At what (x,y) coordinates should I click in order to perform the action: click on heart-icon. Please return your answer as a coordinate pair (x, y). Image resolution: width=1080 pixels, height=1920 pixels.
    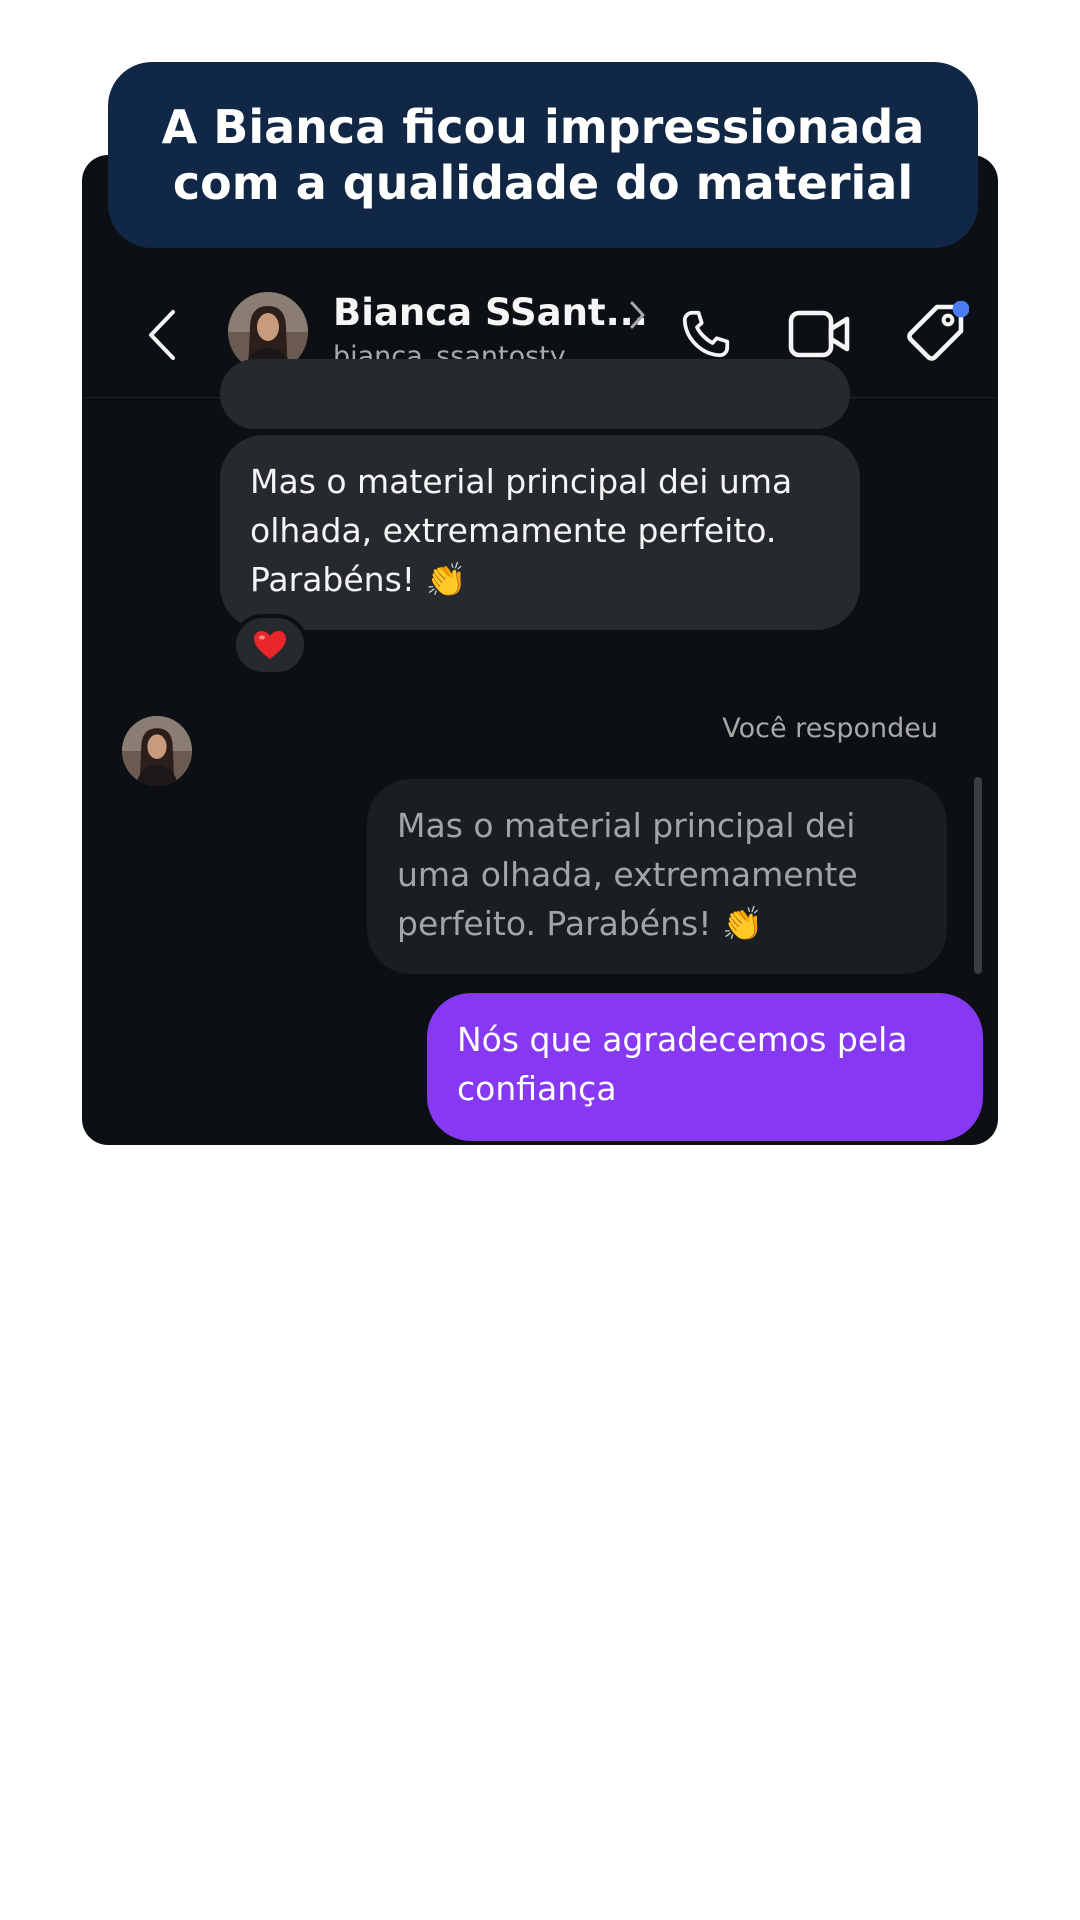
    Looking at the image, I should click on (270, 645).